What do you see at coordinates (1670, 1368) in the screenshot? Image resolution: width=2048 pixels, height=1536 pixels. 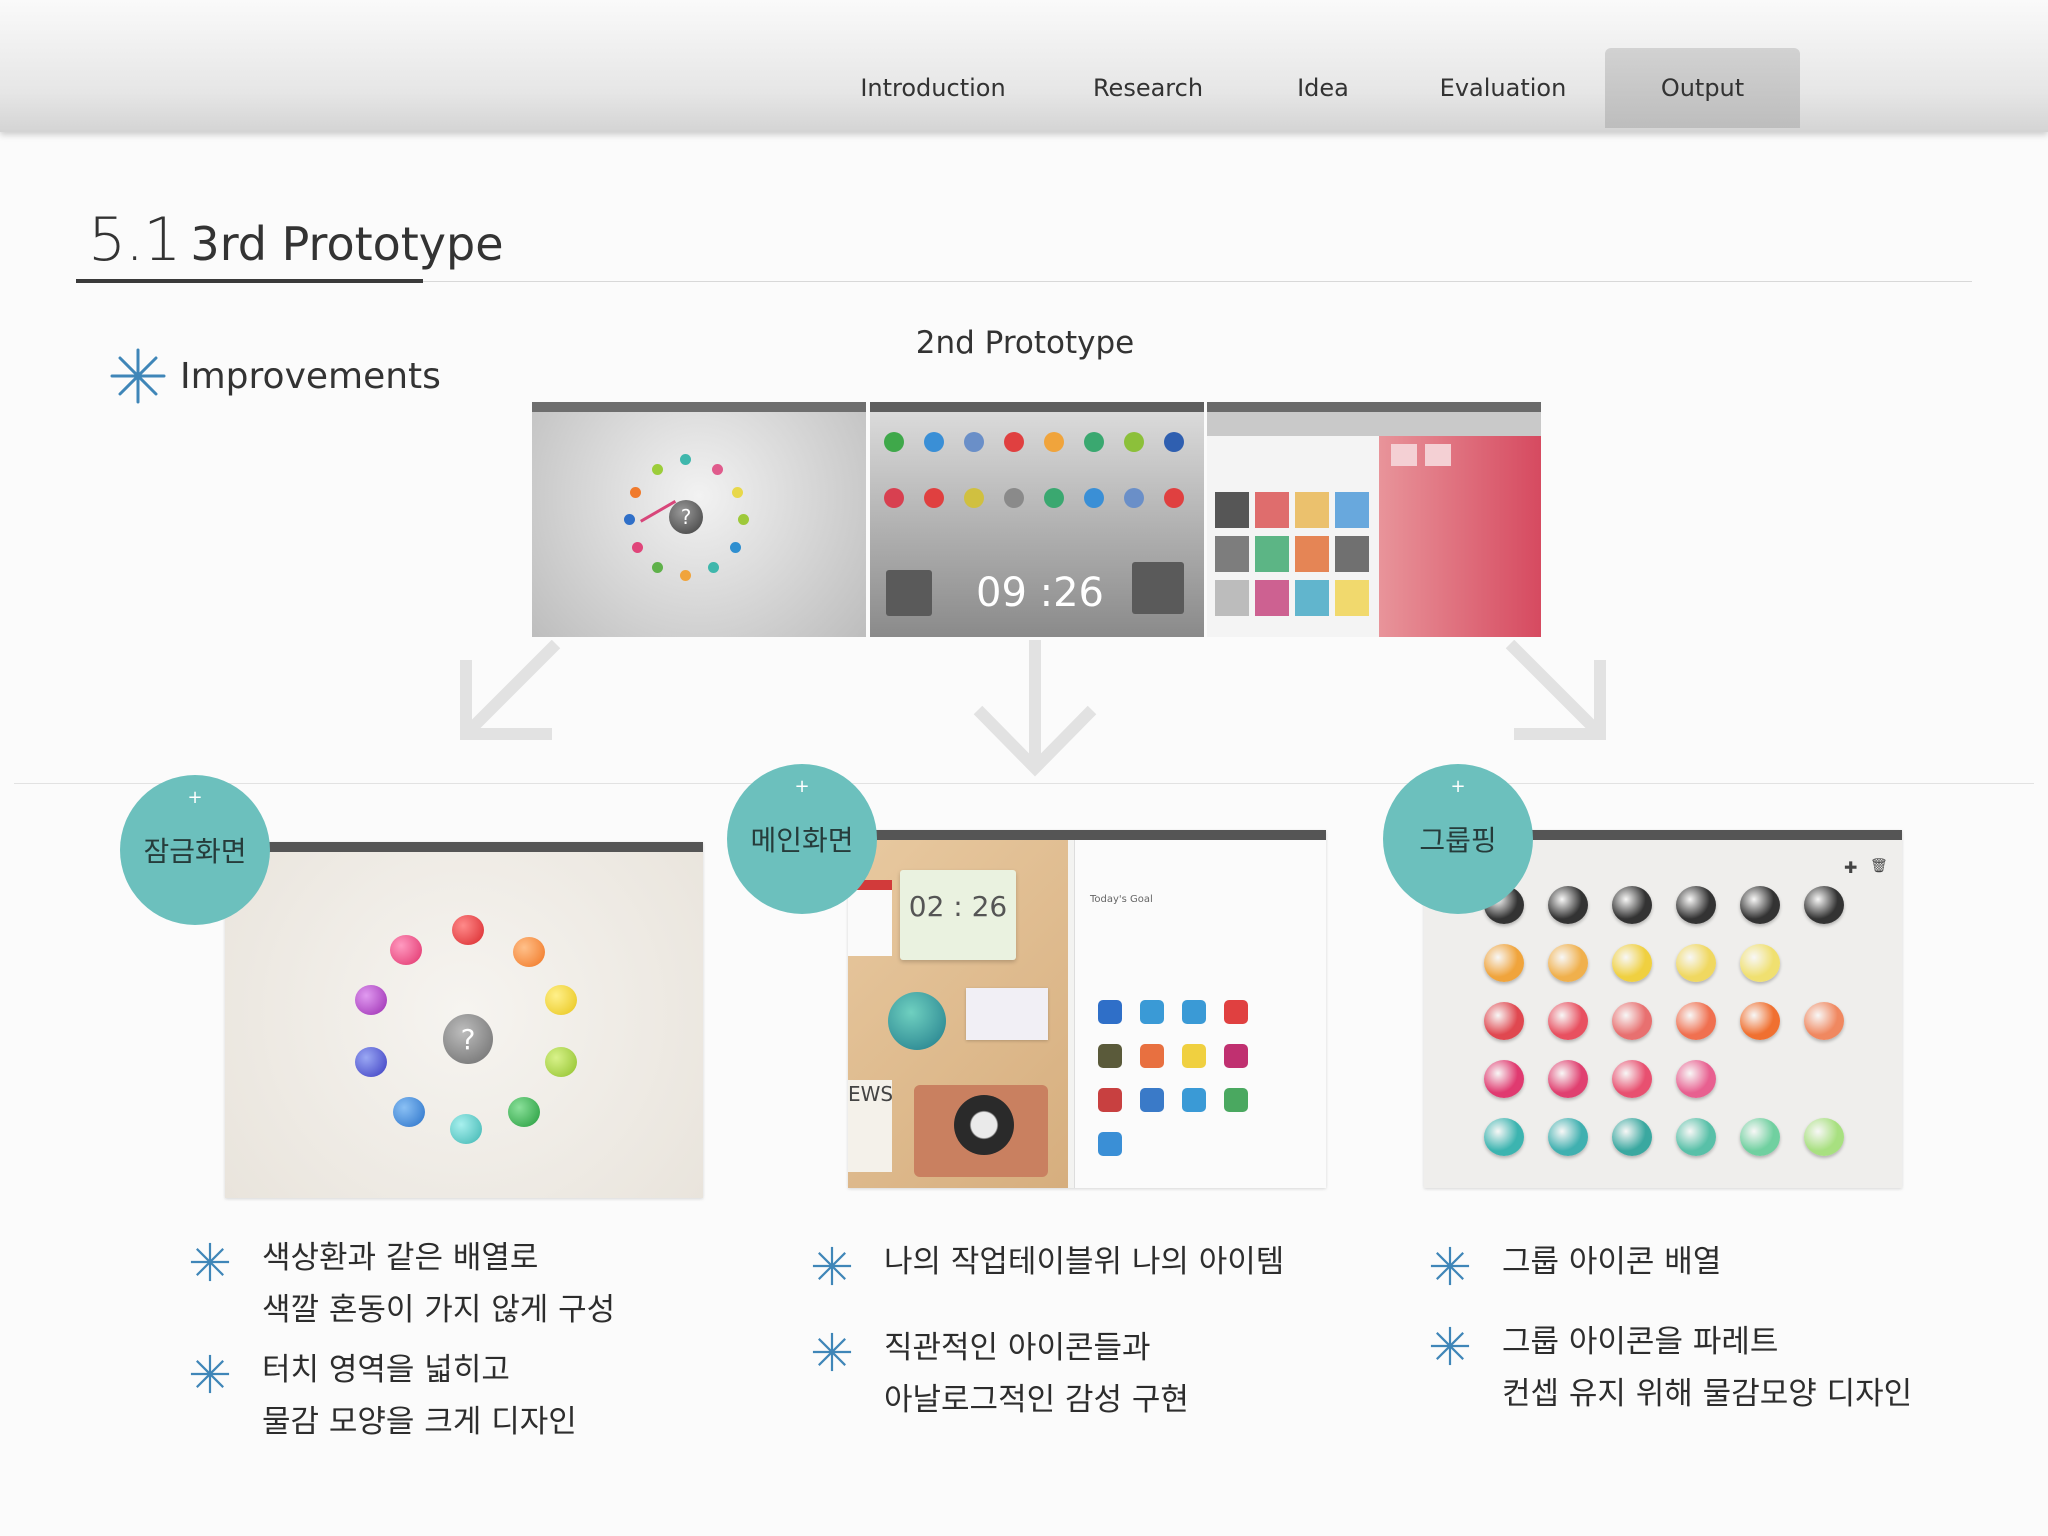 I see `bullet-group-2: 그룹 아이콘을 파레트 컨셉 유지 위해 물감모양 디자인` at bounding box center [1670, 1368].